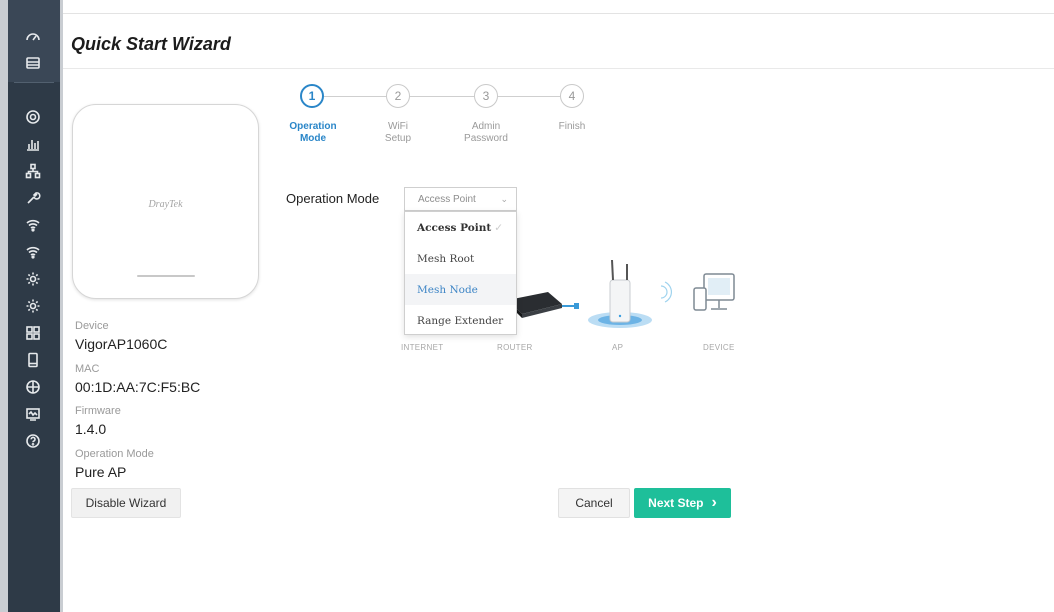  Describe the element at coordinates (33, 225) in the screenshot. I see `wifi-icon` at that location.